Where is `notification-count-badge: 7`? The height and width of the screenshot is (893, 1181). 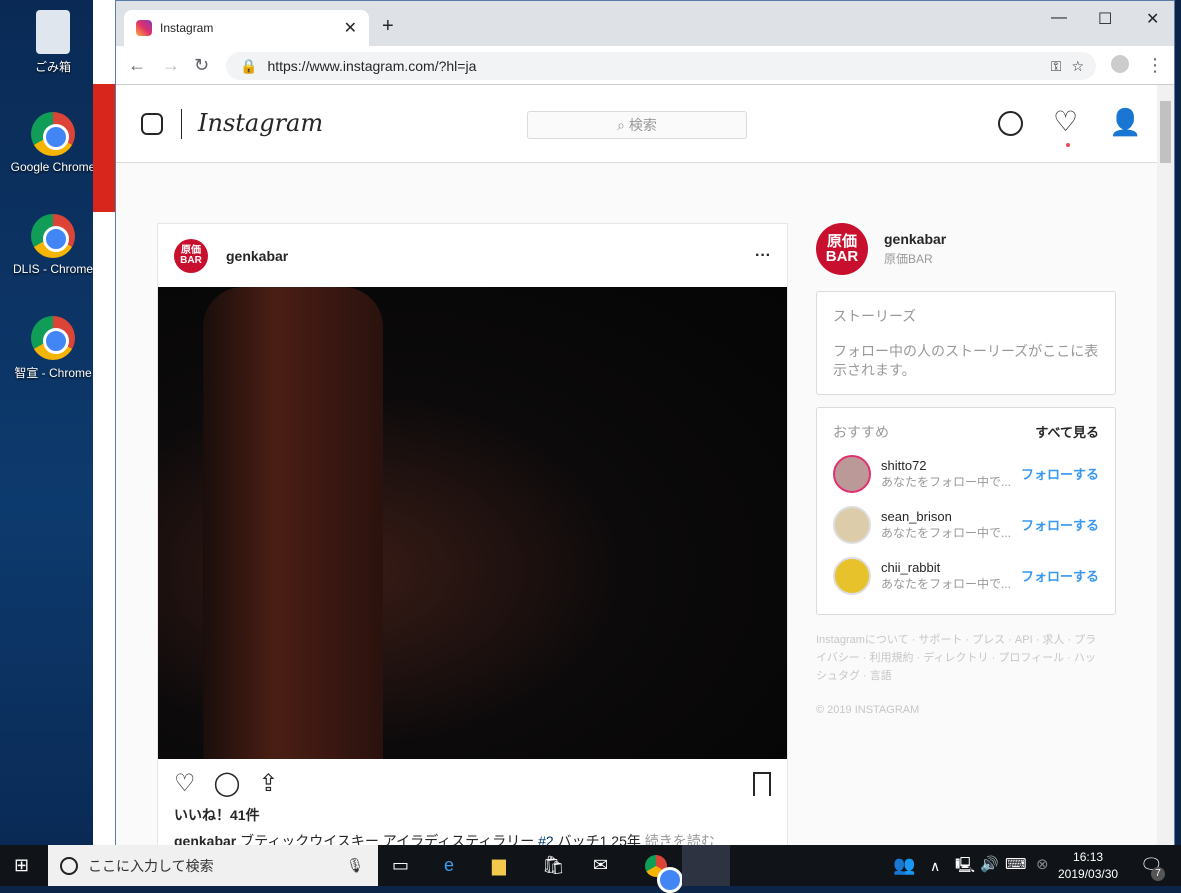
notification-count-badge: 7 is located at coordinates (1158, 874).